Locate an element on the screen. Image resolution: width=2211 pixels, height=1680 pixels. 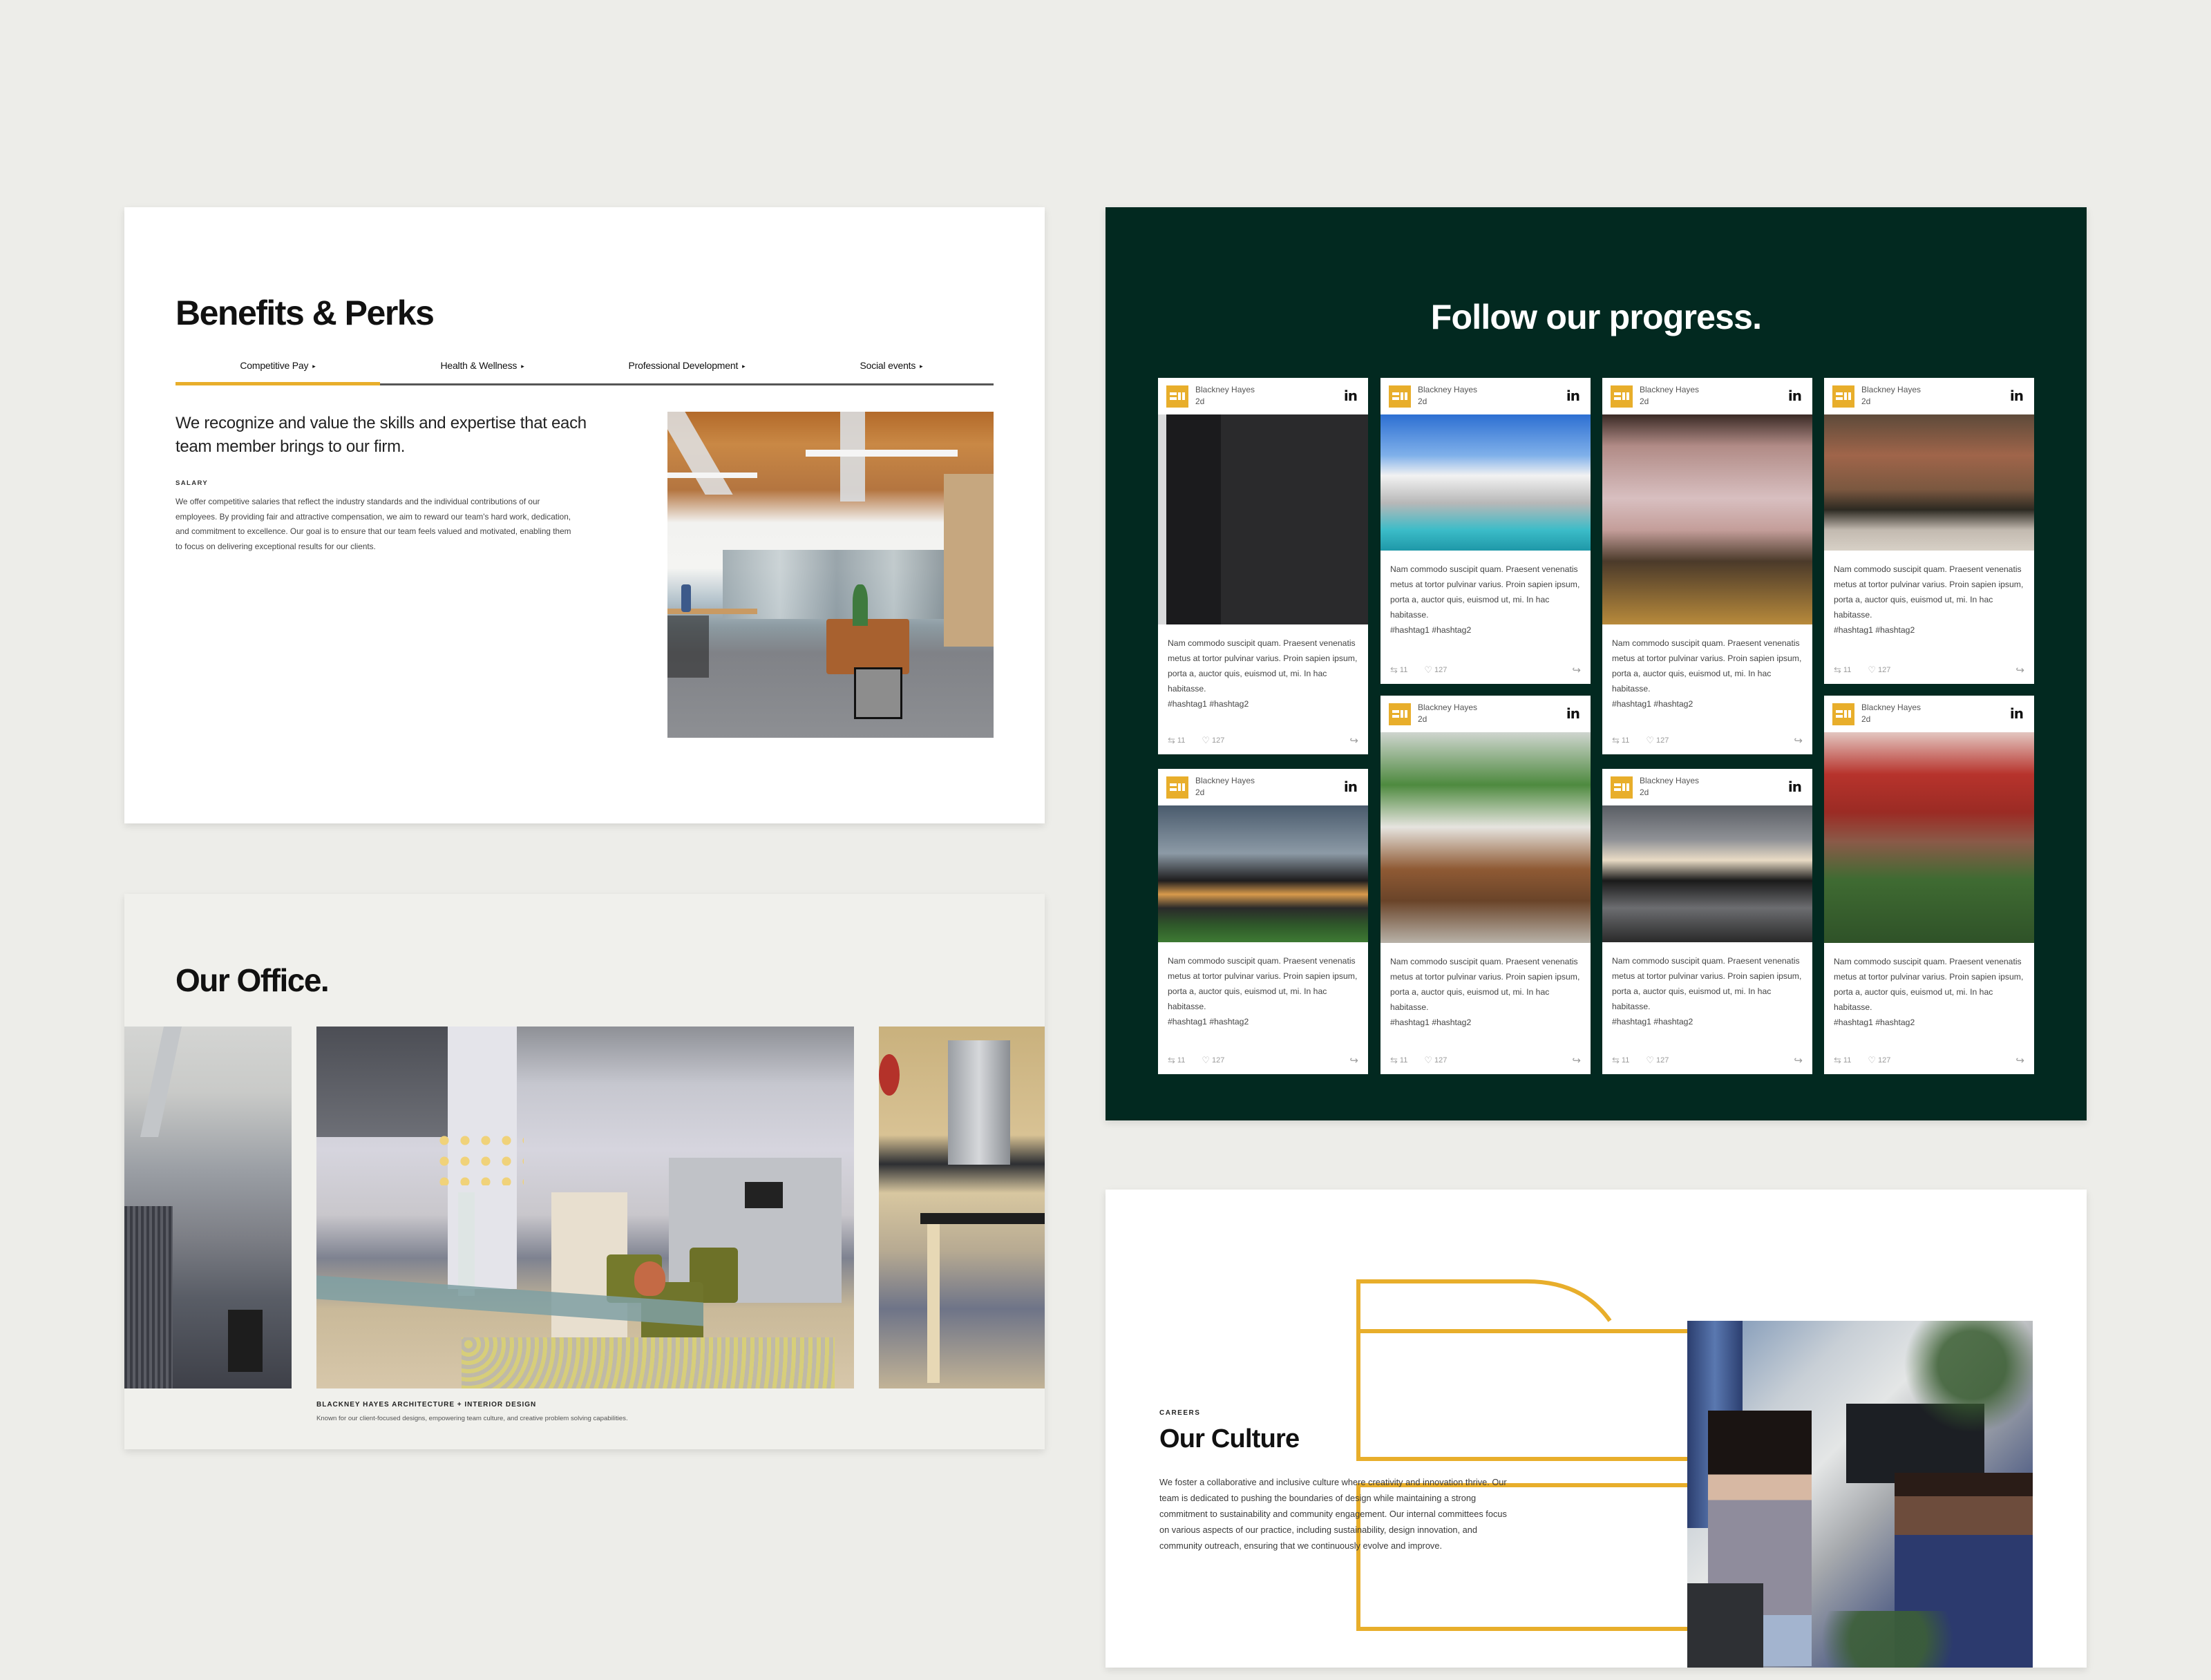
tab-health-wellness: Health & Wellness ▸ is located at coordinates (482, 368).